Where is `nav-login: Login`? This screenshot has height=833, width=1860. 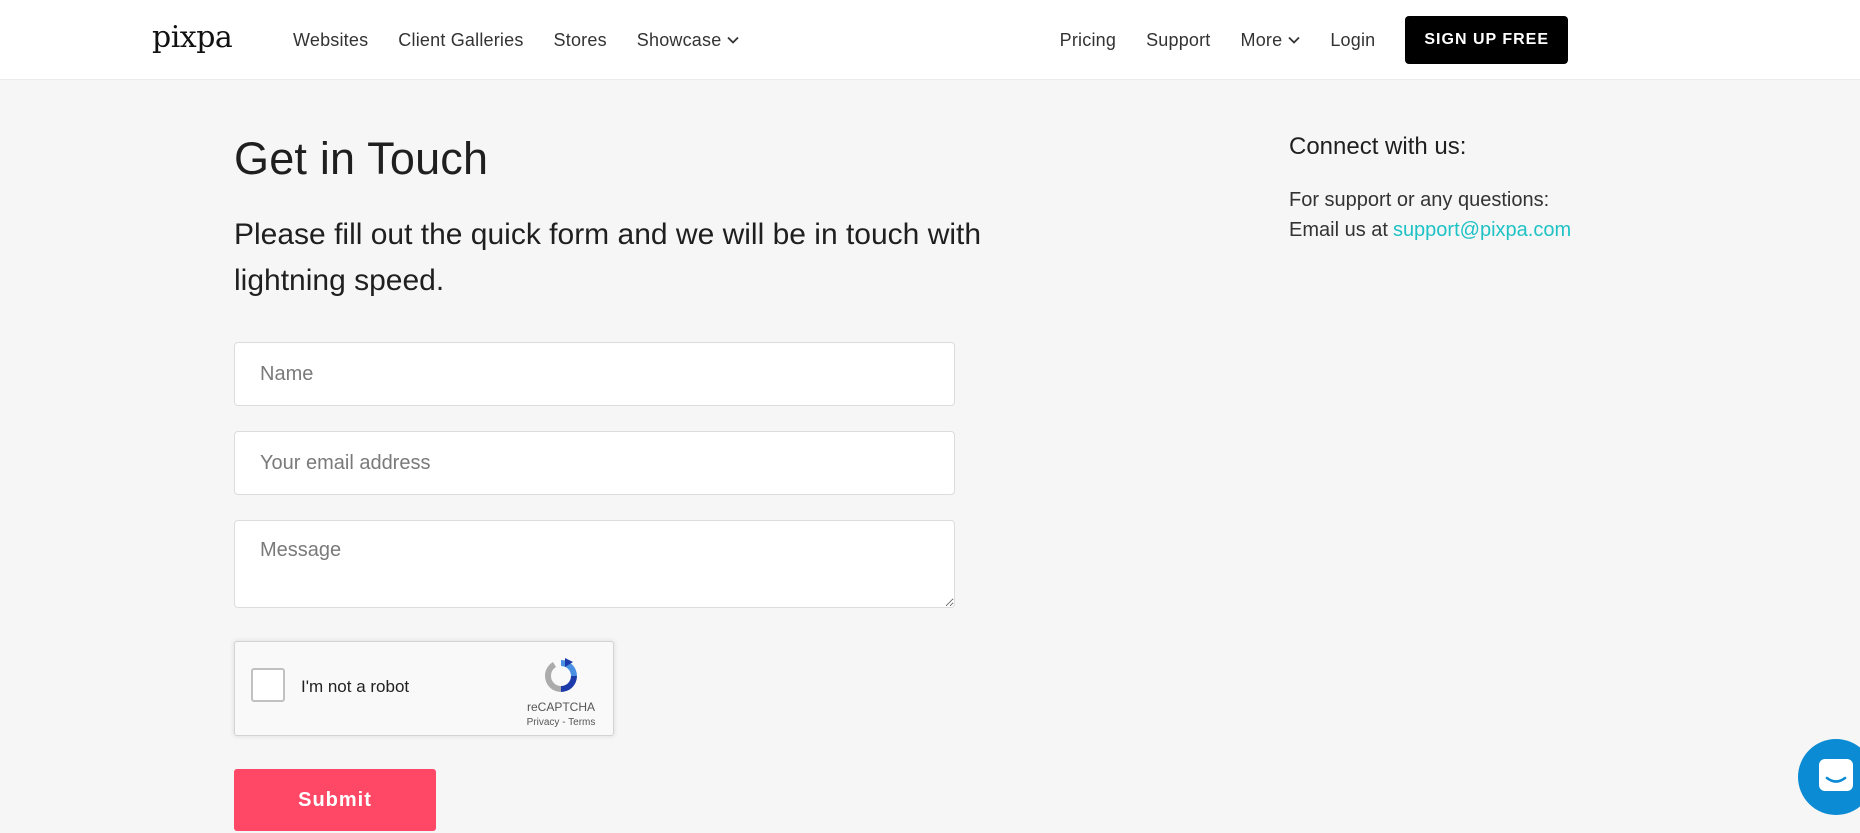 nav-login: Login is located at coordinates (1352, 40).